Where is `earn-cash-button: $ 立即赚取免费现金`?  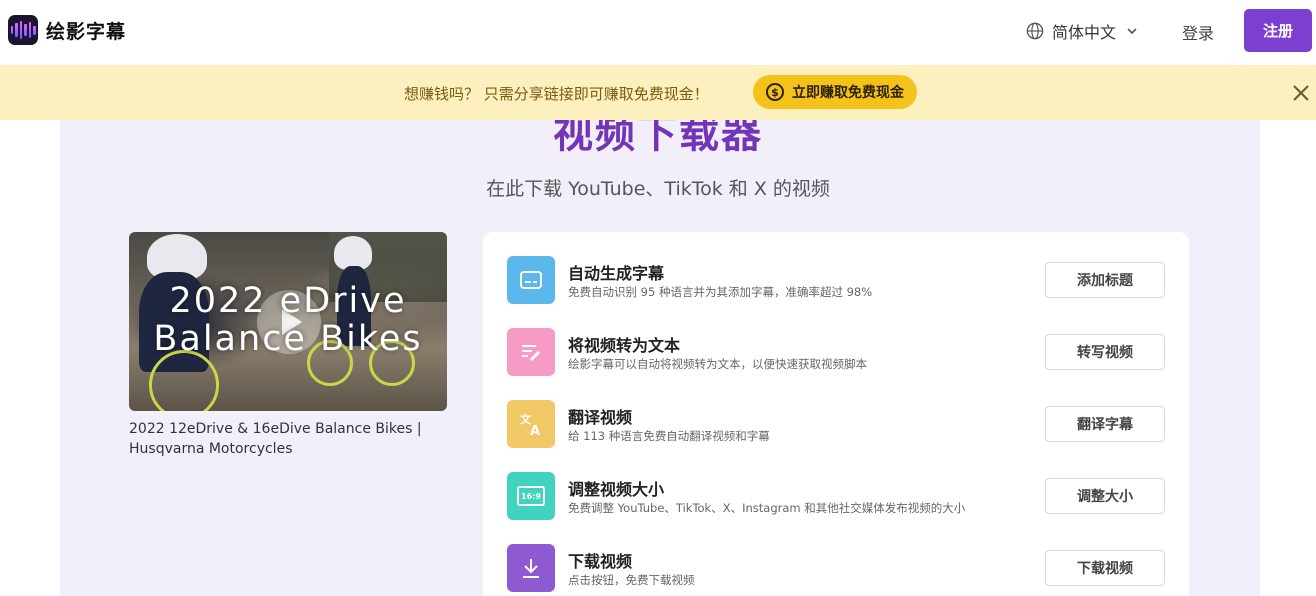
earn-cash-button: $ 立即赚取免费现金 is located at coordinates (835, 92).